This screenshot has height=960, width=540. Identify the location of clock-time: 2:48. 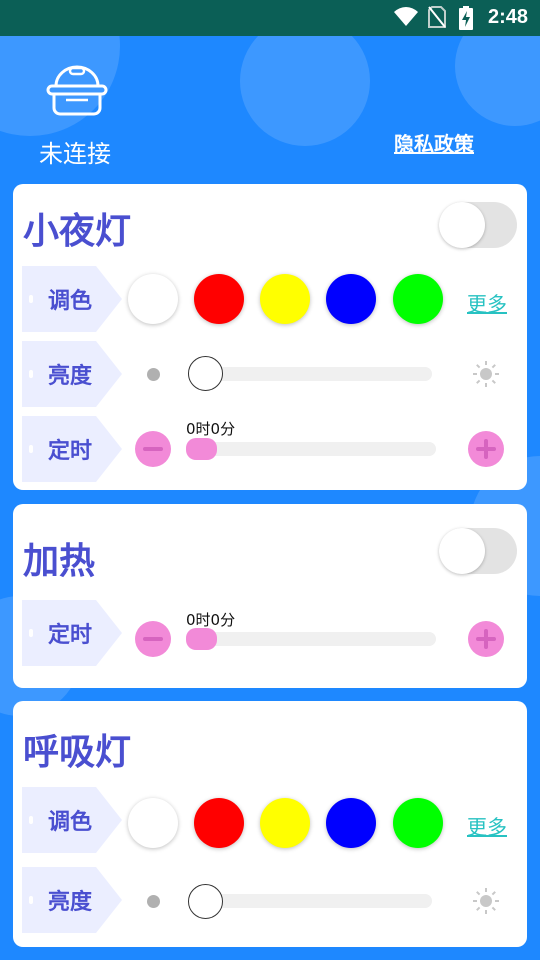
(507, 17).